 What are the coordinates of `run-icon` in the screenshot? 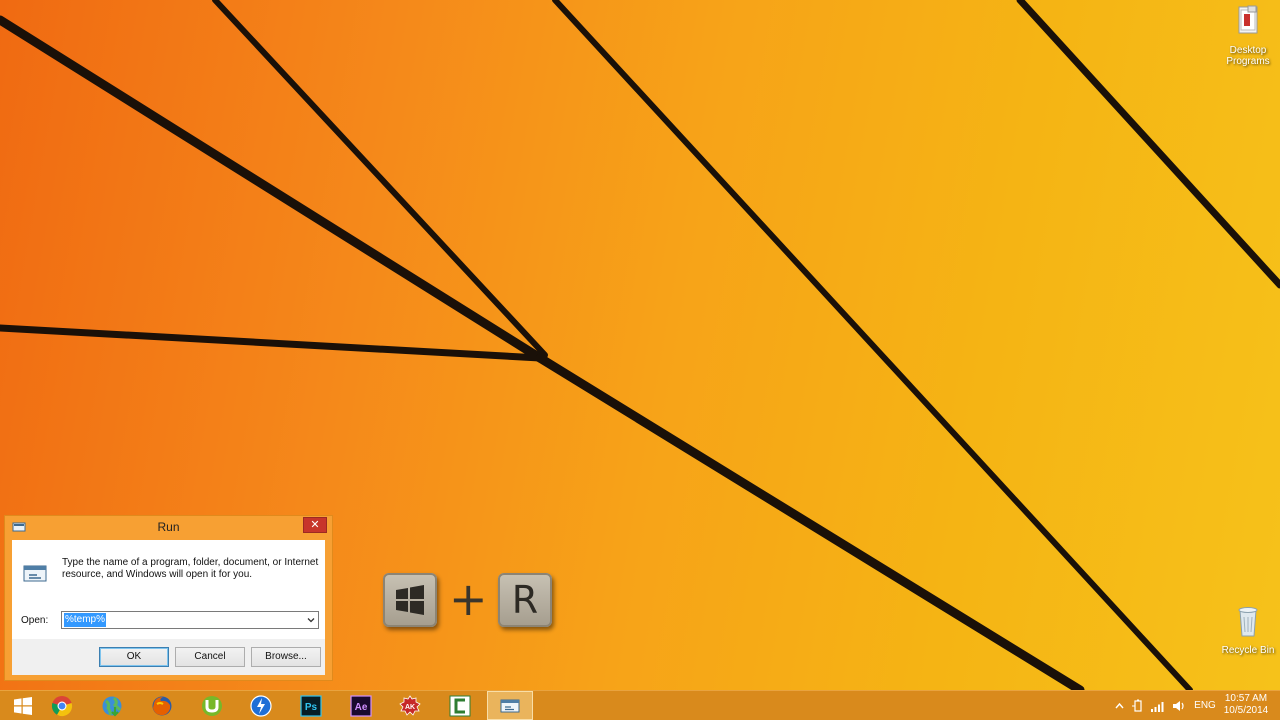 It's located at (510, 705).